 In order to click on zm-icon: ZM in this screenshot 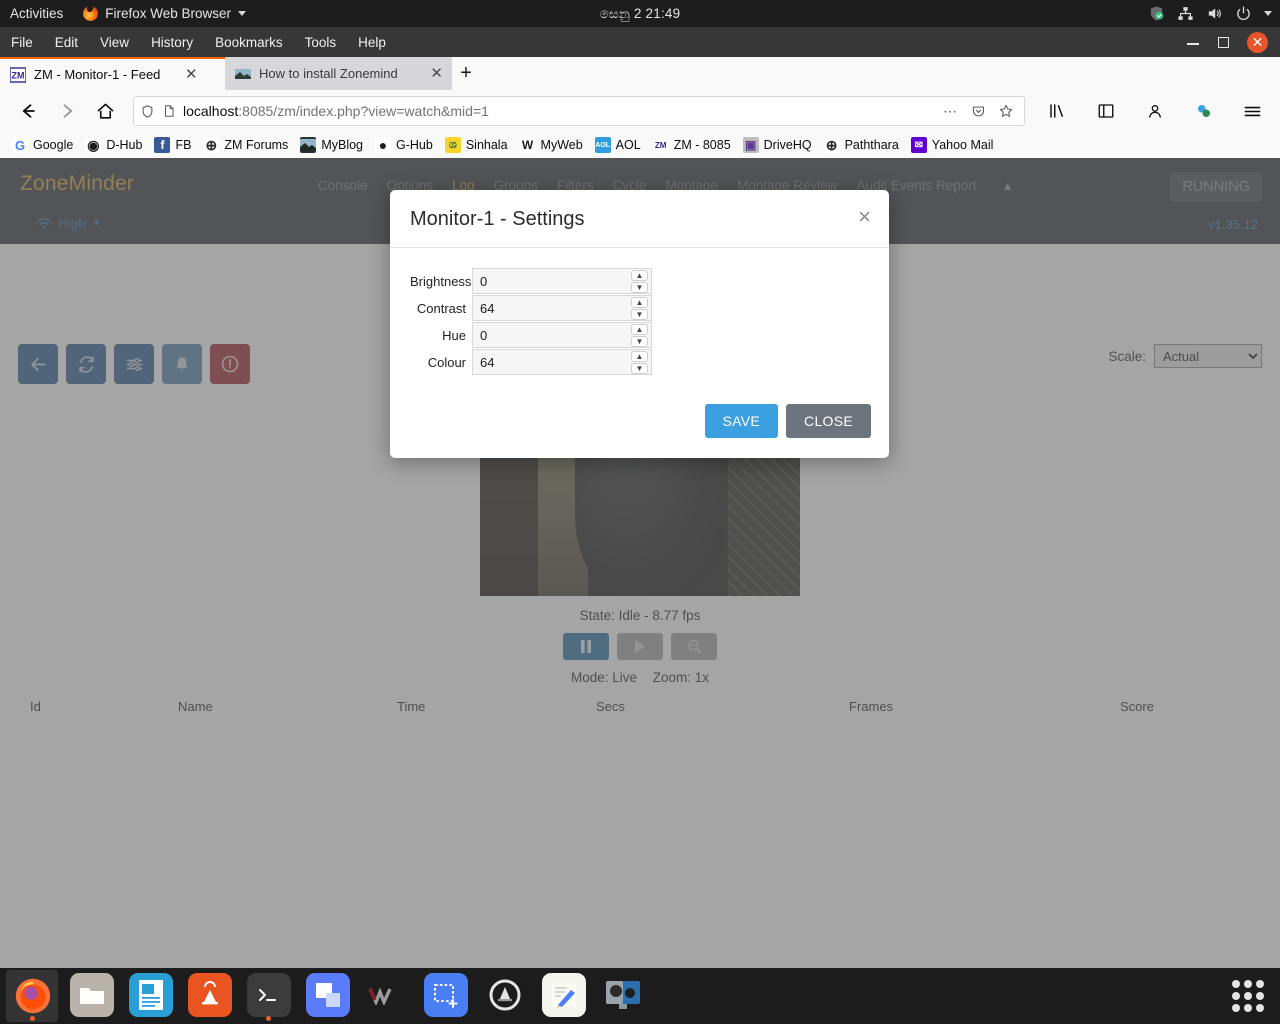, I will do `click(660, 145)`.